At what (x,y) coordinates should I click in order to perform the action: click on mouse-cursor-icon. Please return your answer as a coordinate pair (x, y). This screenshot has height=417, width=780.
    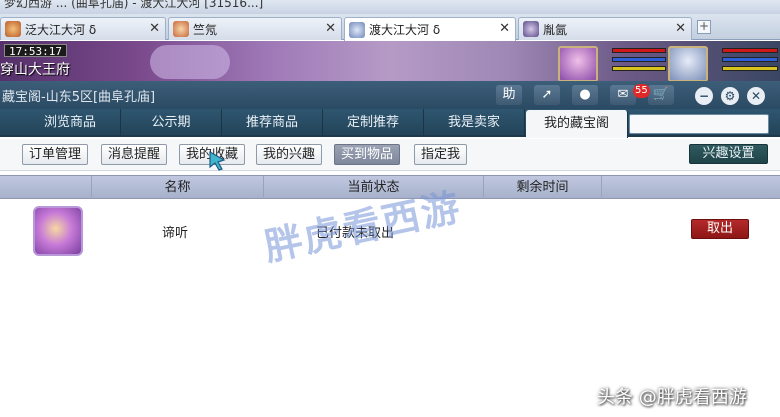
    Looking at the image, I should click on (217, 160).